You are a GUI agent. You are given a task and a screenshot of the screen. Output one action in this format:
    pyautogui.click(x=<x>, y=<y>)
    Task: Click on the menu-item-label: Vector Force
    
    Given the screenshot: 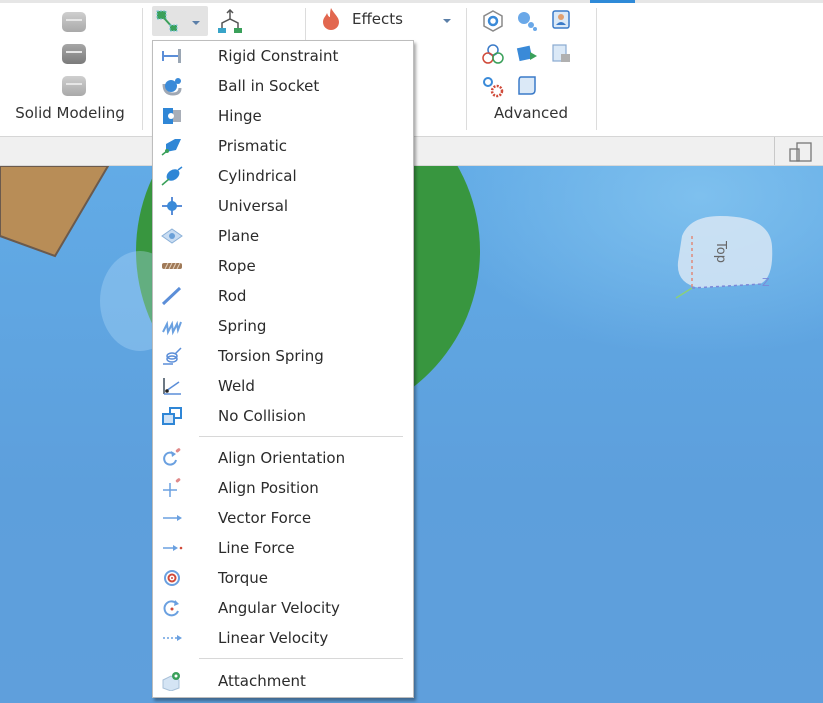 What is the action you would take?
    pyautogui.click(x=265, y=518)
    